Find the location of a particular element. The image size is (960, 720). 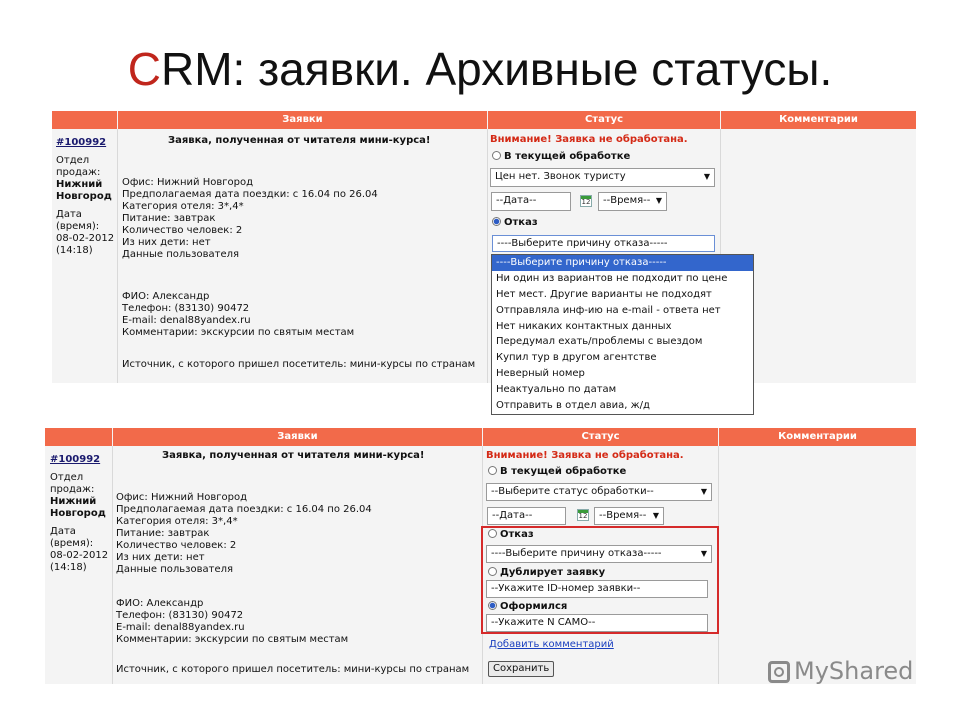

option-item: Передумал ехать/проблемы с выездом is located at coordinates (622, 342).